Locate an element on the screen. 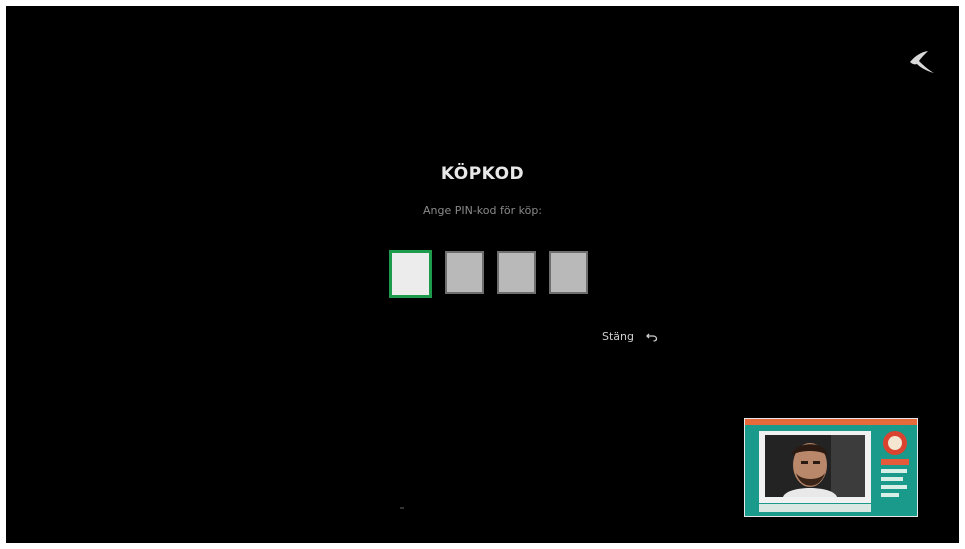 Image resolution: width=965 pixels, height=549 pixels. picture-in-picture-preview is located at coordinates (831, 467).